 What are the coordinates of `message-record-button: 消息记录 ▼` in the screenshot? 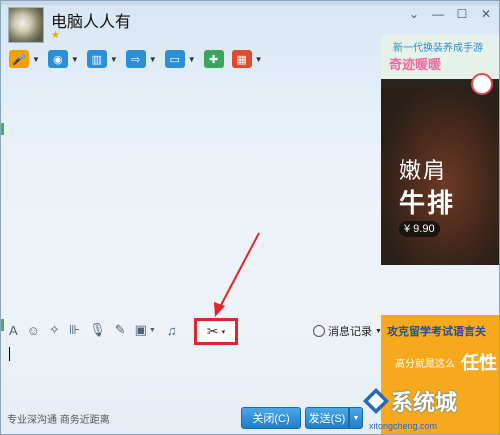 It's located at (347, 331).